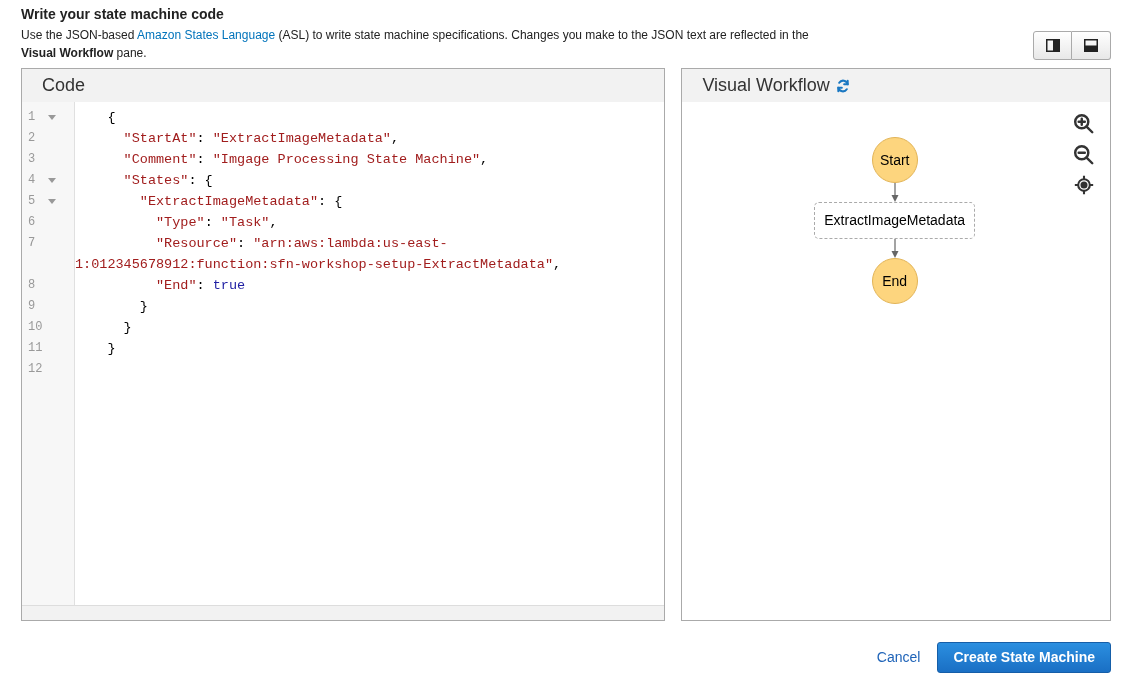 The width and height of the screenshot is (1132, 690). I want to click on code-line: "Comment": "Imgage Processing State Machine",, so click(306, 160).